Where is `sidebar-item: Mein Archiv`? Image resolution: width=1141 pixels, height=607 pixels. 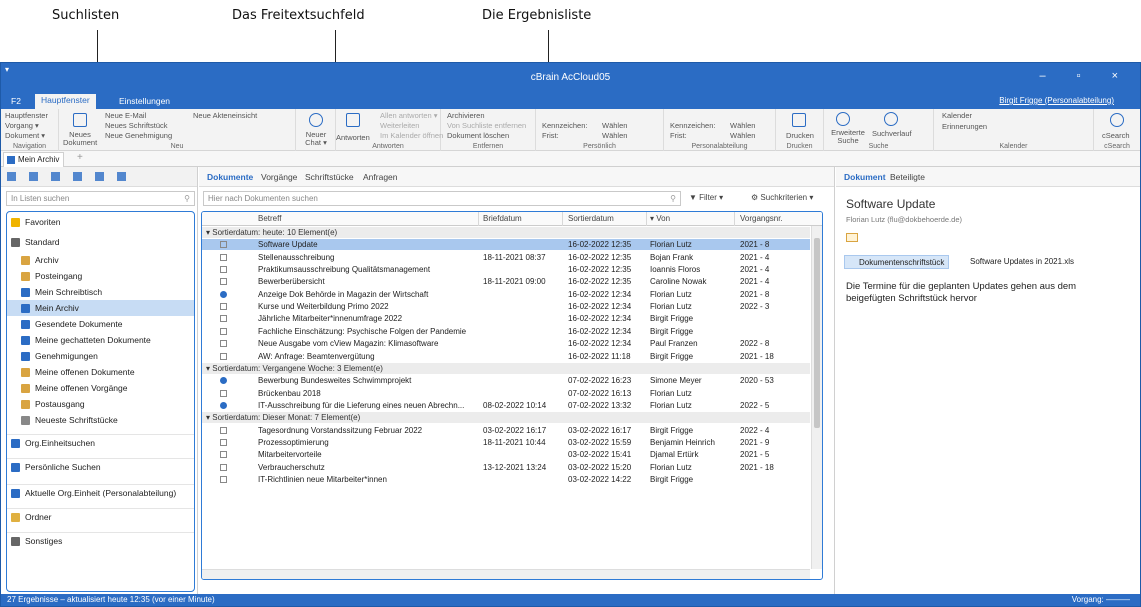
sidebar-item: Mein Archiv is located at coordinates (100, 308).